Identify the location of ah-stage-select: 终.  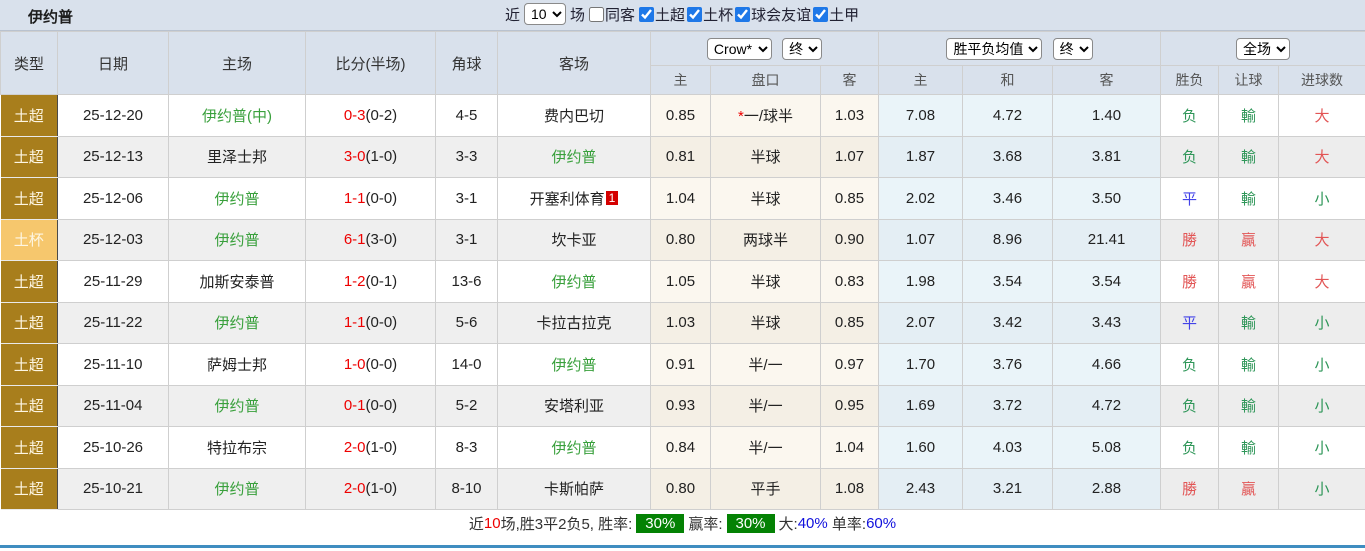
(802, 48).